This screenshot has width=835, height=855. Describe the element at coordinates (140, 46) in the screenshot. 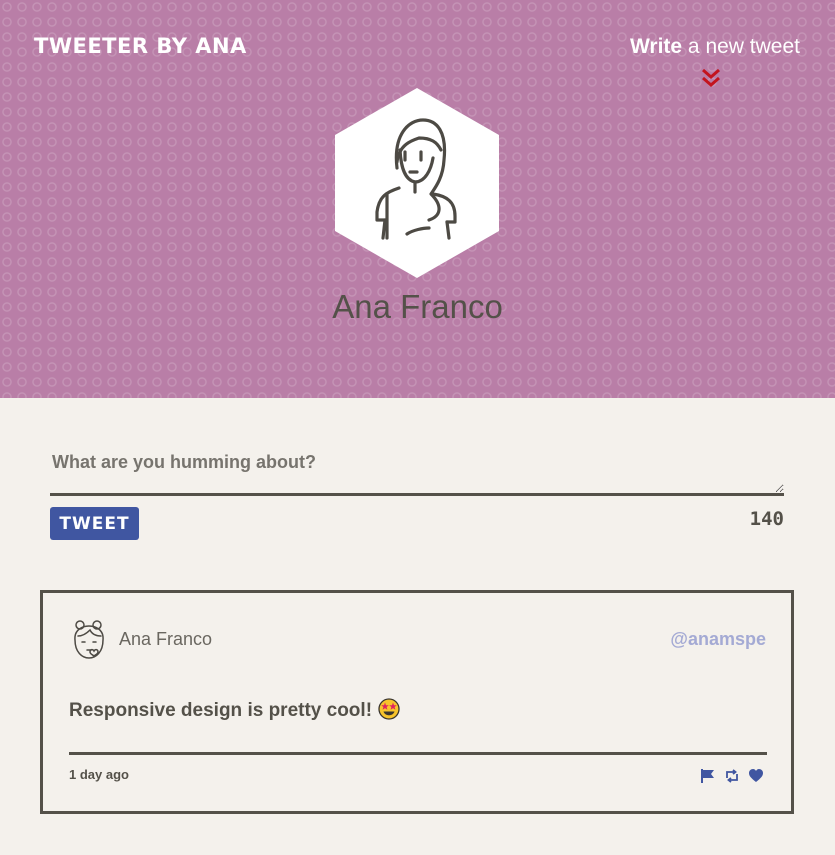

I see `brand-logo: TWEETER BY ANA` at that location.